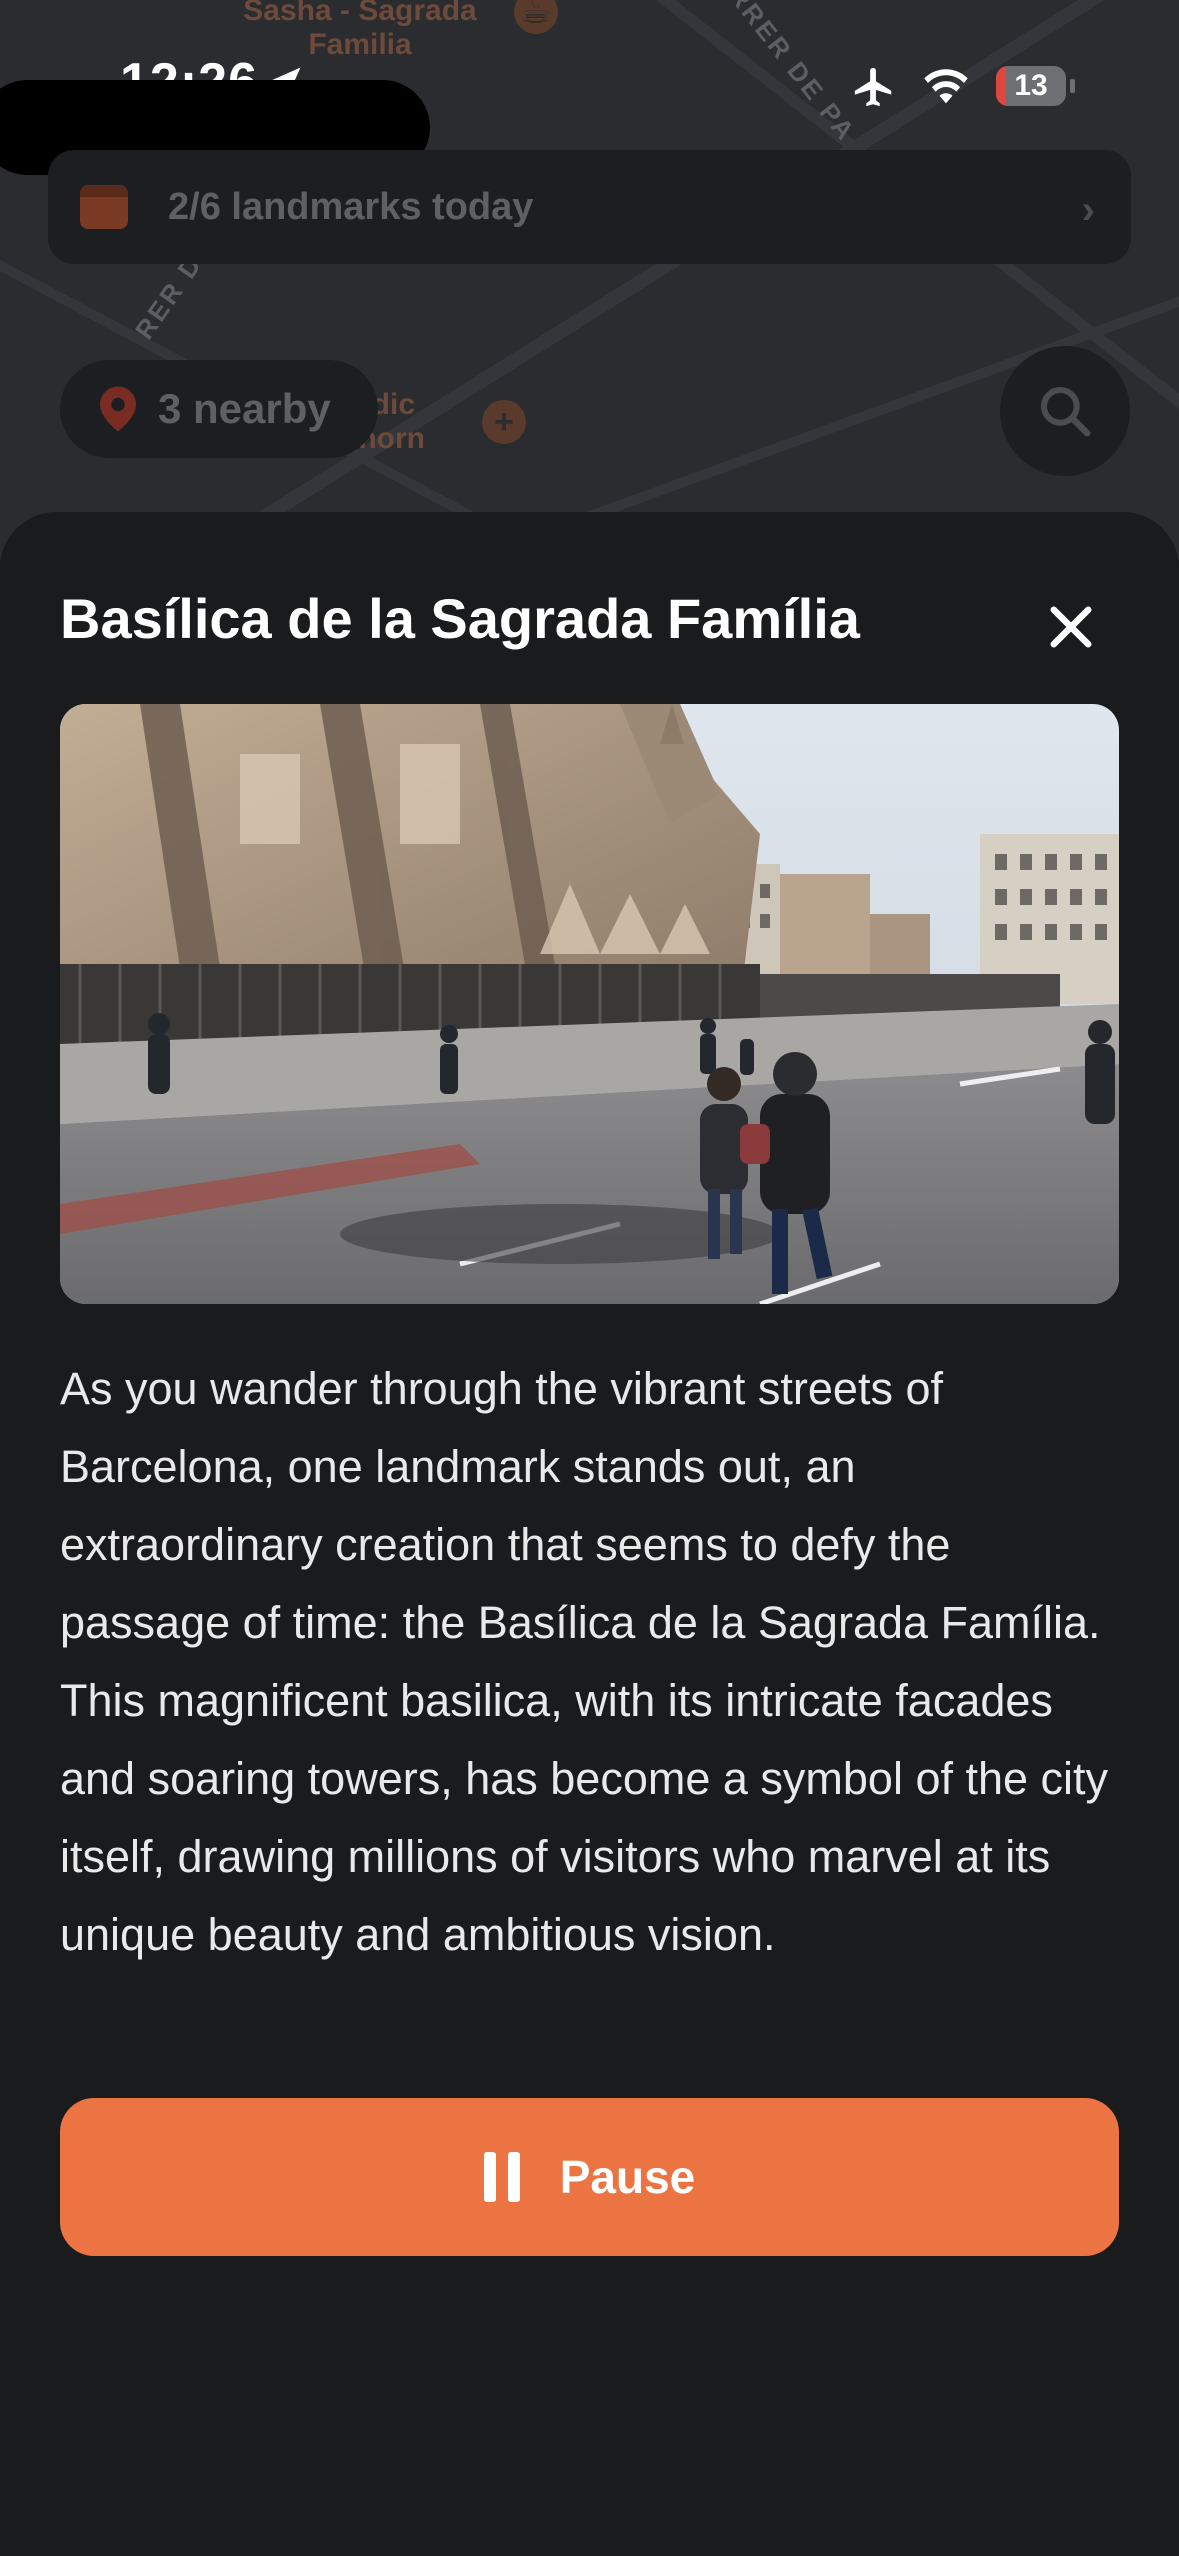 The width and height of the screenshot is (1179, 2556). What do you see at coordinates (1088, 210) in the screenshot?
I see `chevron-right-icon: ›` at bounding box center [1088, 210].